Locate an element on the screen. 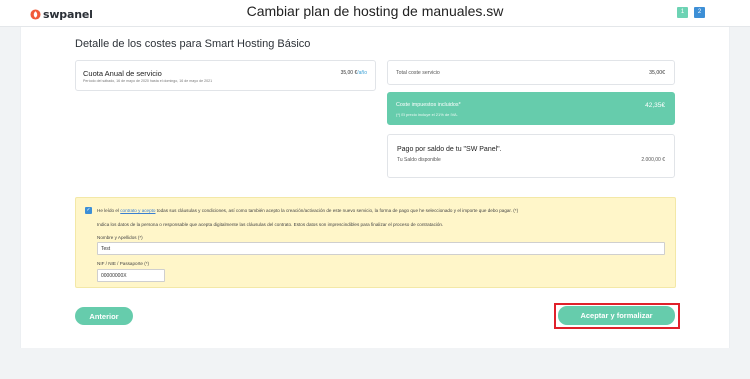 This screenshot has height=379, width=750. payment-title: Pago por saldo de tu "SW Panel". is located at coordinates (449, 149).